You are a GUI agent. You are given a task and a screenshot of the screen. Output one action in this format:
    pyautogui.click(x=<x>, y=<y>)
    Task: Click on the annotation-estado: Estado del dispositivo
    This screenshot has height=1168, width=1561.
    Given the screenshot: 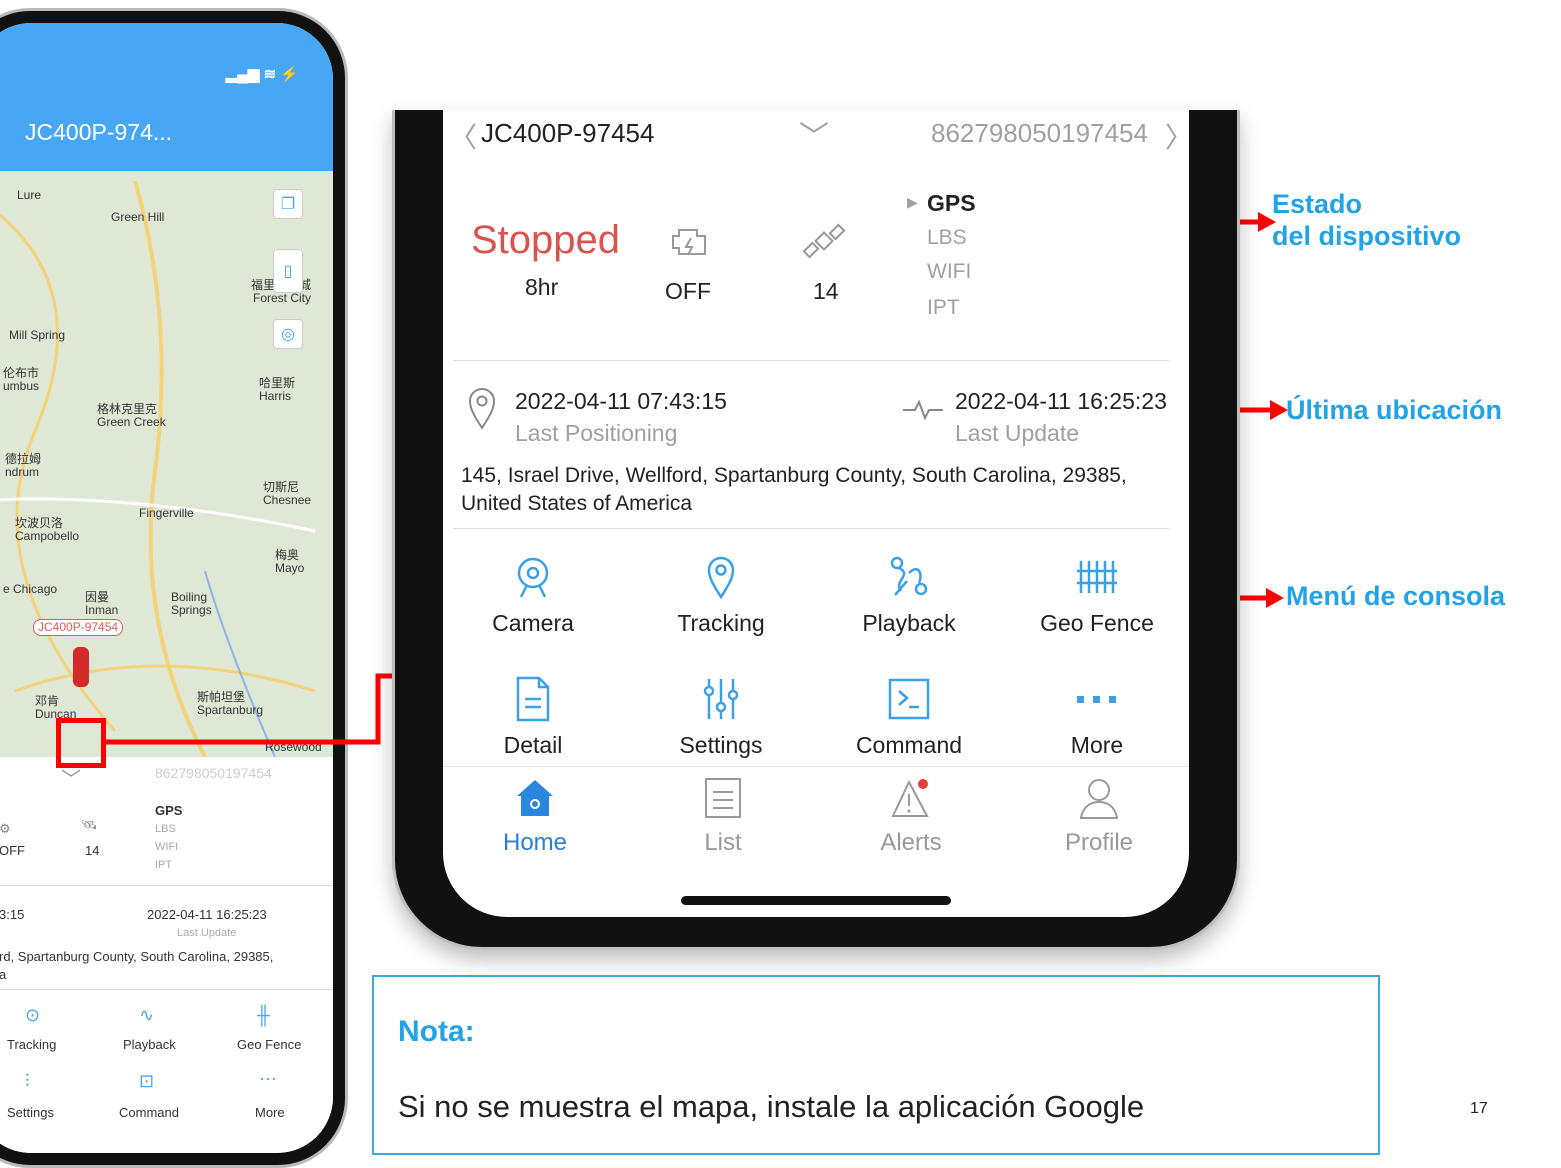 What is the action you would take?
    pyautogui.click(x=1366, y=220)
    